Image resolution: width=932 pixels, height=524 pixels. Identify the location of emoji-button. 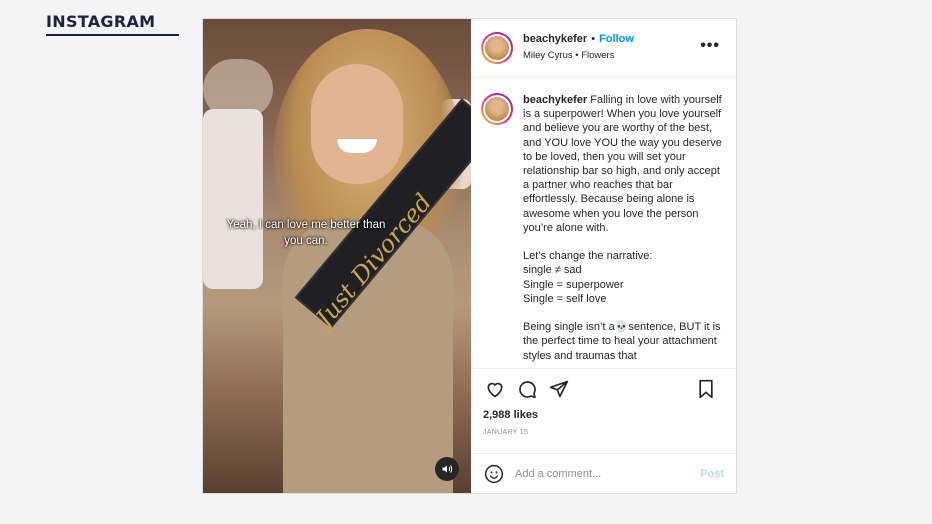
(494, 474).